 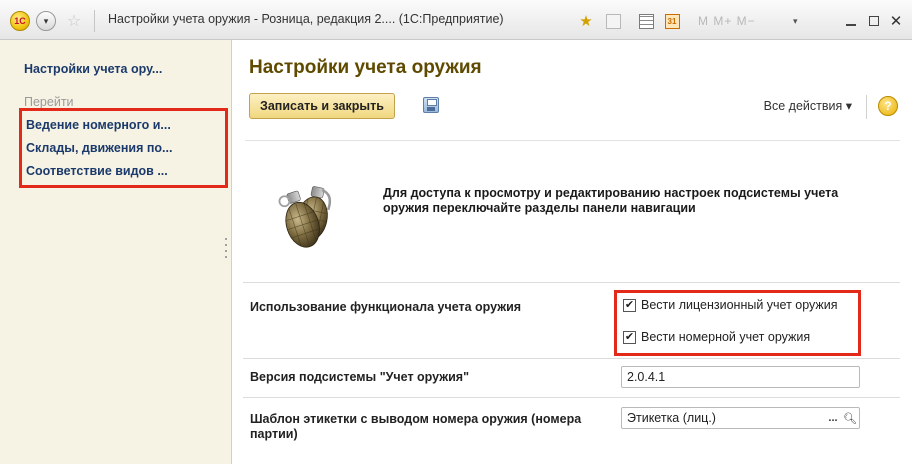 What do you see at coordinates (888, 106) in the screenshot?
I see `help-icon: ?` at bounding box center [888, 106].